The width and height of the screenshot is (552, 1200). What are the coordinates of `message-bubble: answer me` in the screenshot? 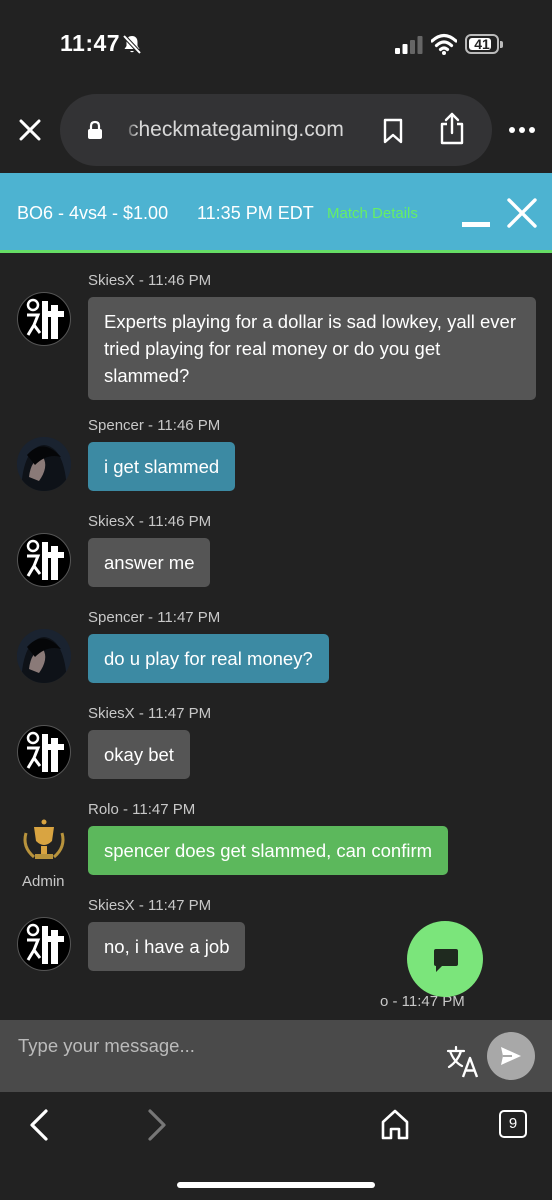 It's located at (149, 562).